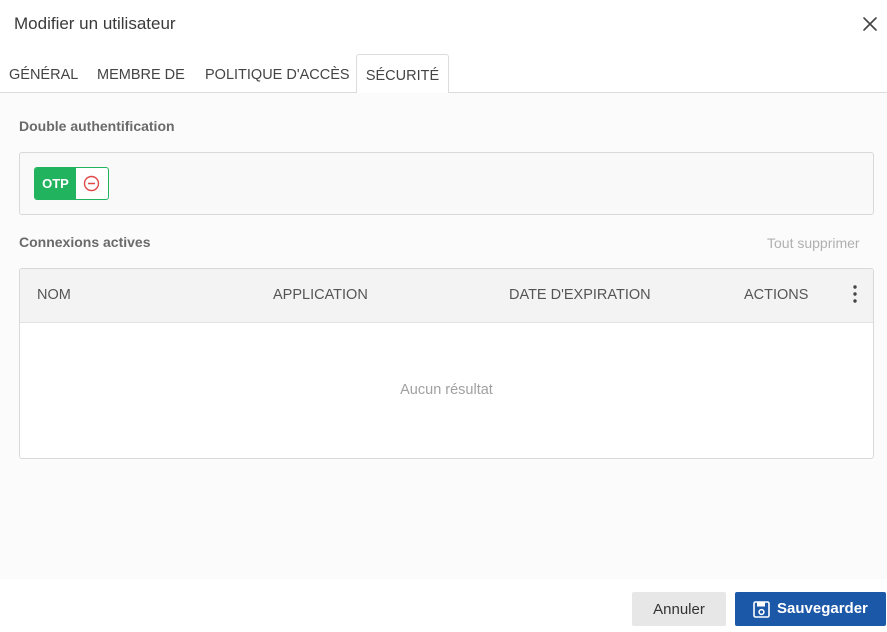 The image size is (887, 632). Describe the element at coordinates (580, 295) in the screenshot. I see `column-header-expiration-date: DATE D'EXPIRATION` at that location.